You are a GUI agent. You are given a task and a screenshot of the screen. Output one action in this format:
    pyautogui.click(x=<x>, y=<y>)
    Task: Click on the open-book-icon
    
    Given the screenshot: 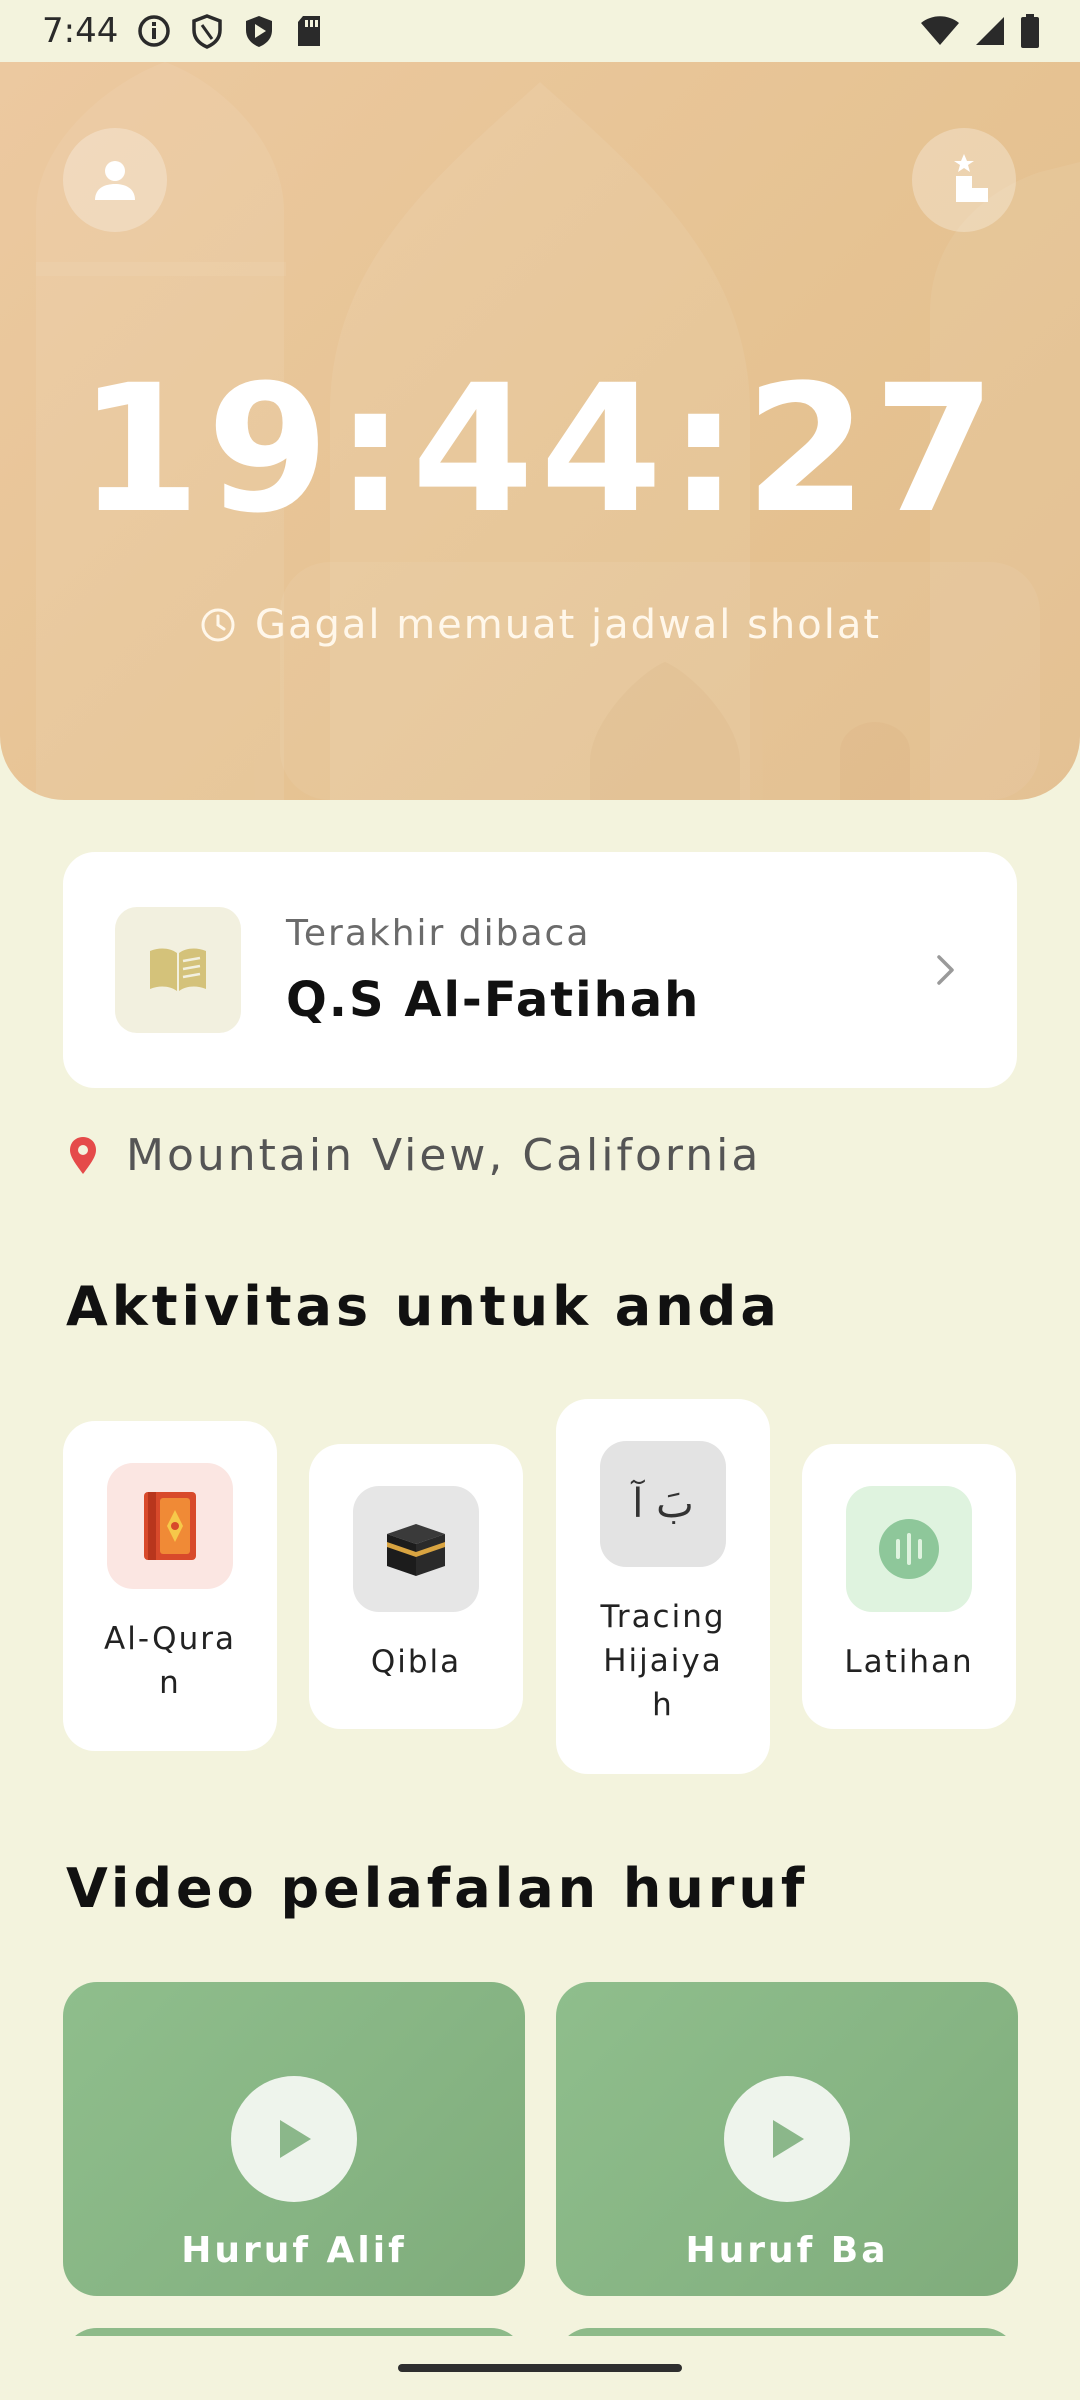 What is the action you would take?
    pyautogui.click(x=178, y=969)
    